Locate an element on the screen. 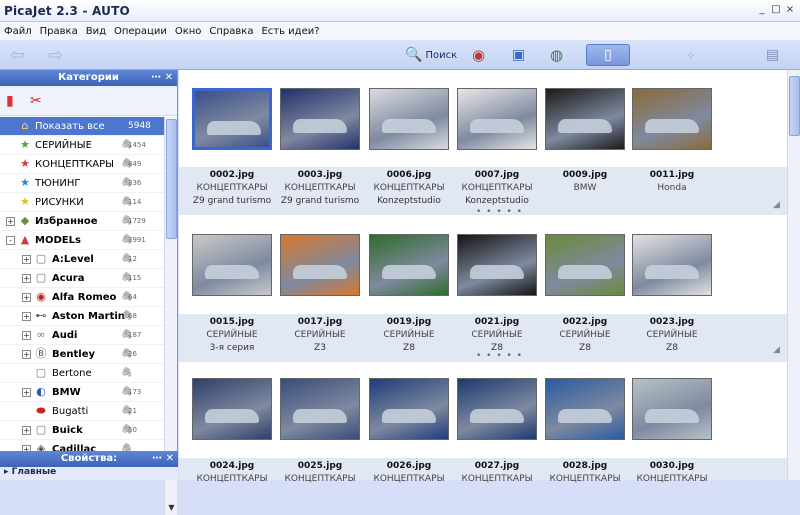 The width and height of the screenshot is (800, 515). maximize-button: □ is located at coordinates (776, 10).